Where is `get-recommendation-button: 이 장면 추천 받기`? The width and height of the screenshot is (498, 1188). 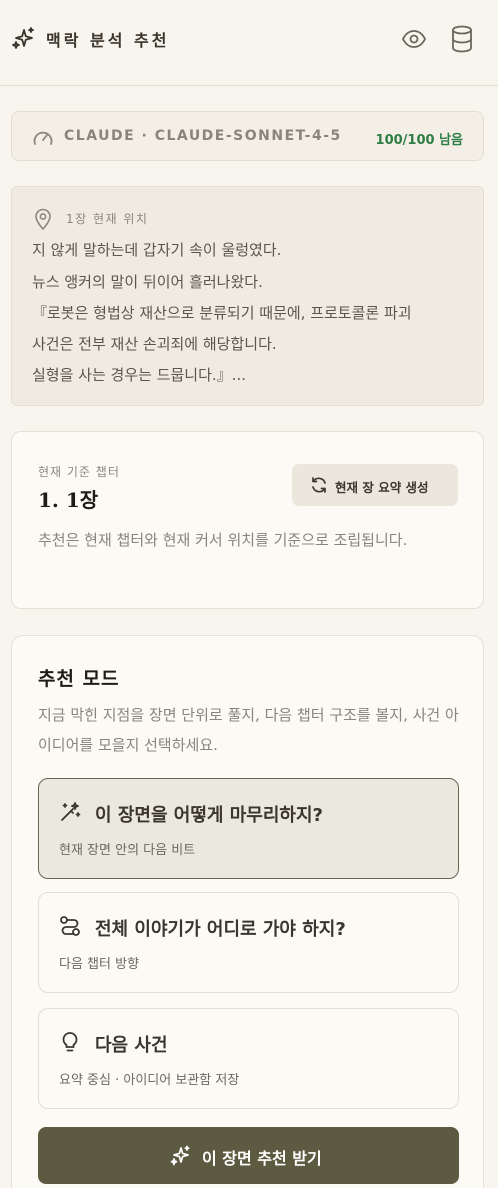 get-recommendation-button: 이 장면 추천 받기 is located at coordinates (248, 1155).